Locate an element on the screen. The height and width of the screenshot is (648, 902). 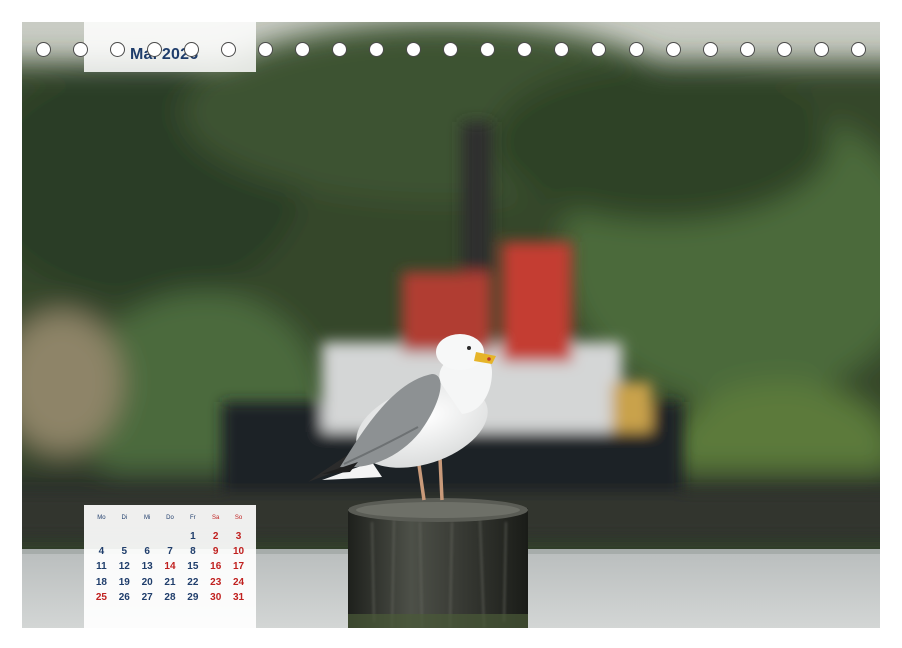
weekday-header: So is located at coordinates (238, 518).